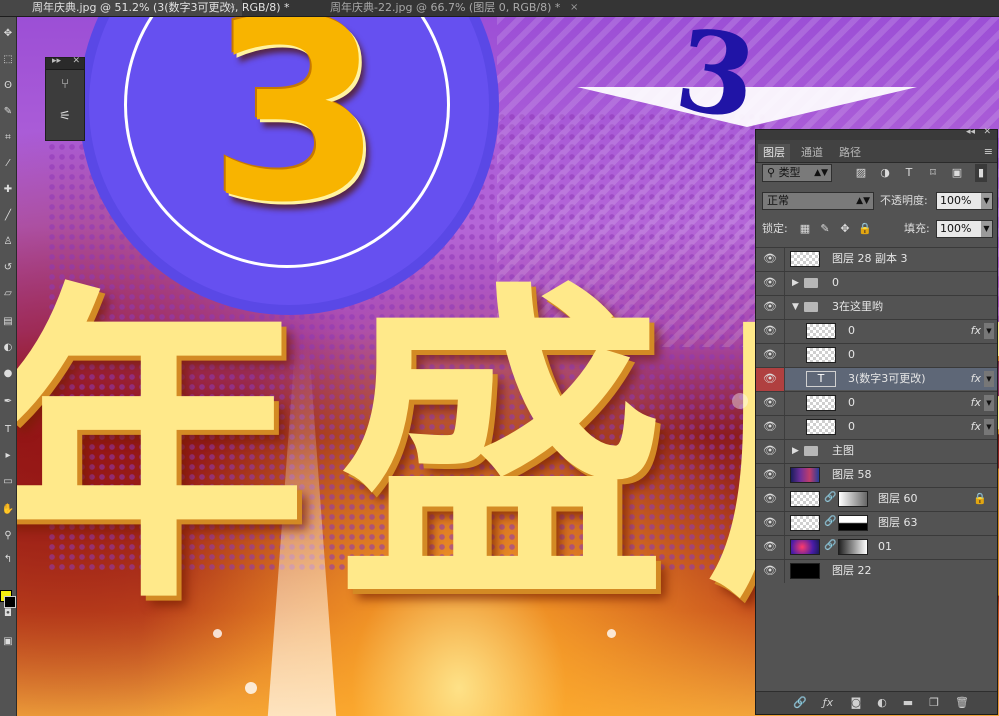 The image size is (999, 716). What do you see at coordinates (65, 85) in the screenshot?
I see `tool-presets-icon: ⑂` at bounding box center [65, 85].